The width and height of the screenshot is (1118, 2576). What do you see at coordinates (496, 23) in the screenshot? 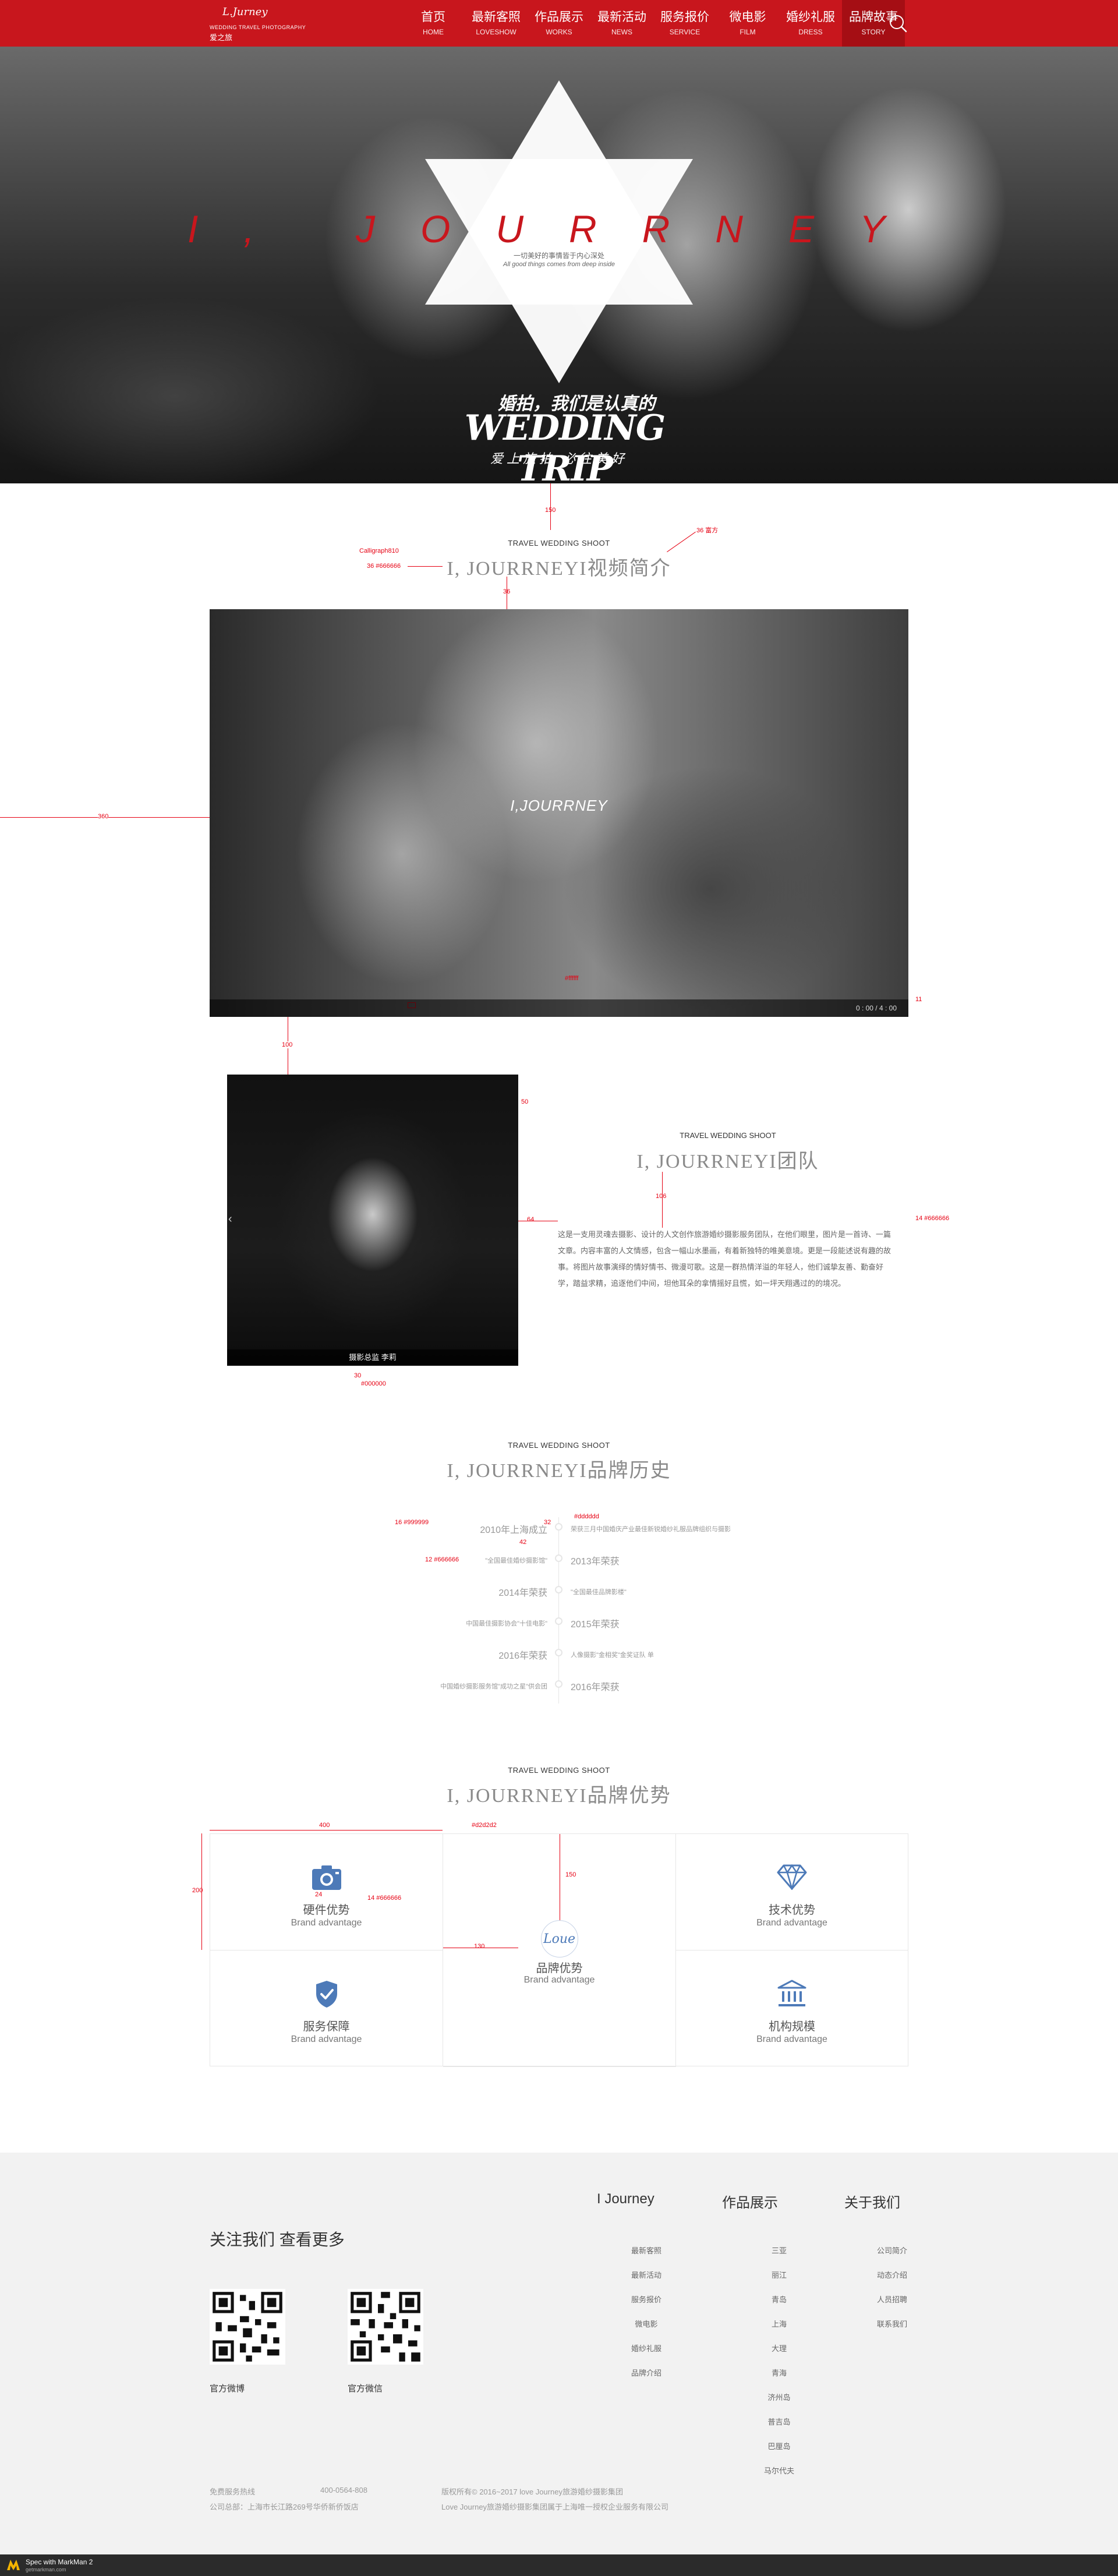
I see `nav-loveshow: 最新客照 LOVESHOW` at bounding box center [496, 23].